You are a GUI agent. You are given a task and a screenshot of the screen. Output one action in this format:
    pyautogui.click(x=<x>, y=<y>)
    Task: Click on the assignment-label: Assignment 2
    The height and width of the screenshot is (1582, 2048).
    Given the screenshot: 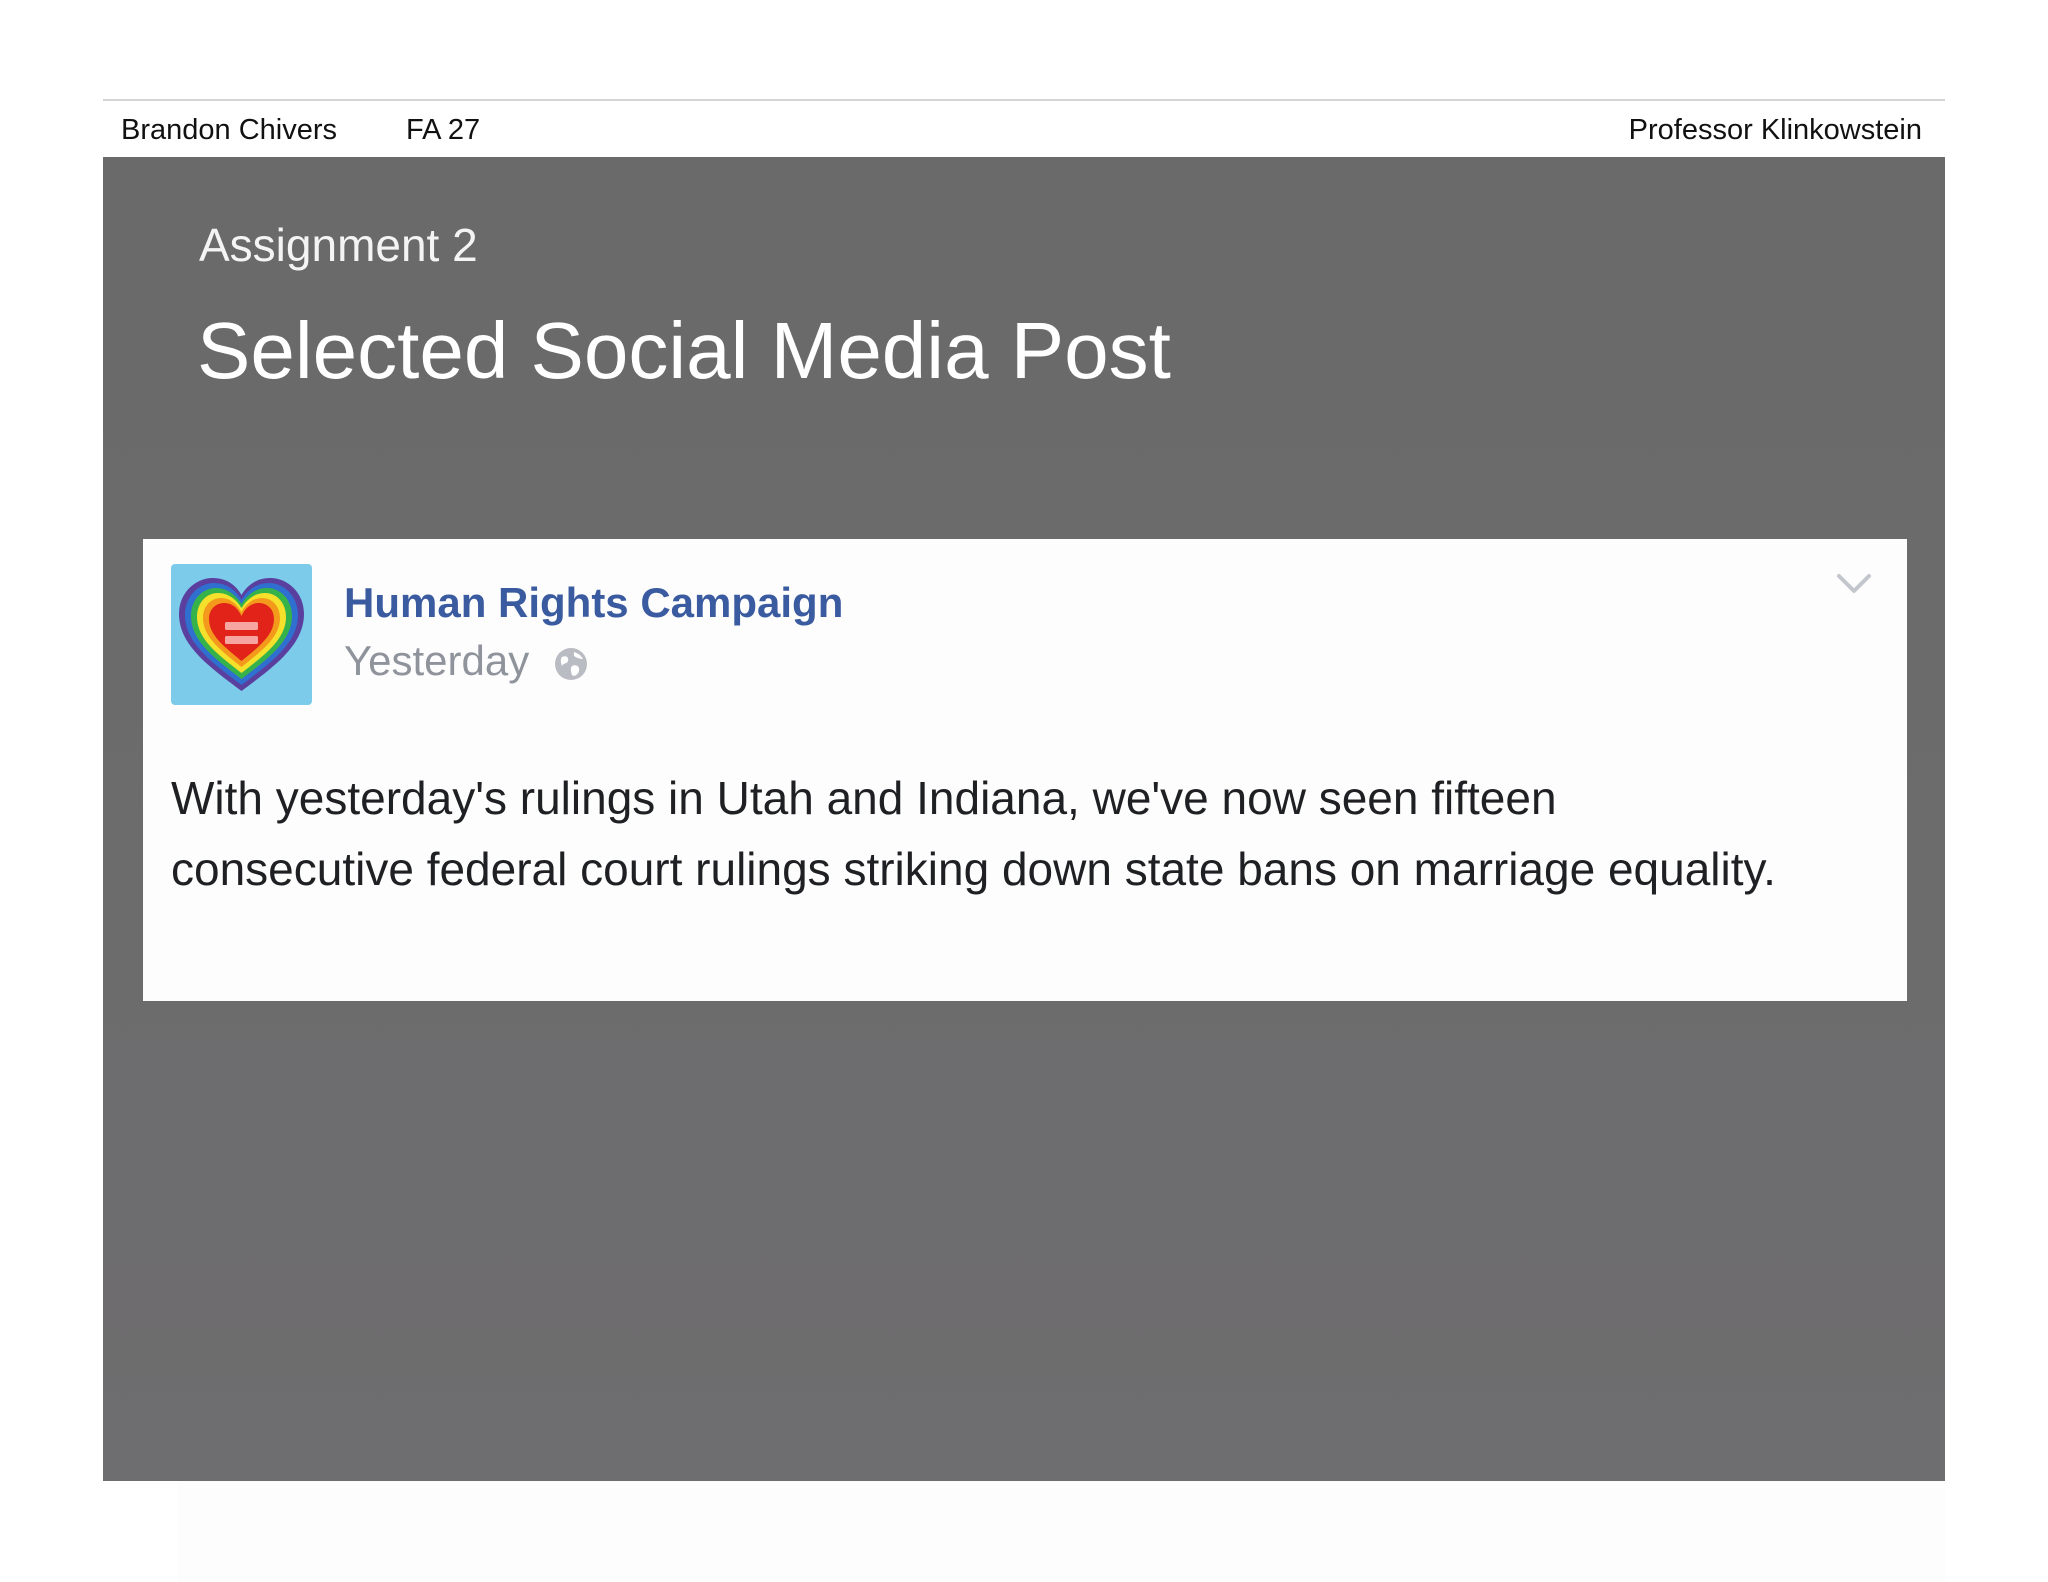 What is the action you would take?
    pyautogui.click(x=338, y=245)
    